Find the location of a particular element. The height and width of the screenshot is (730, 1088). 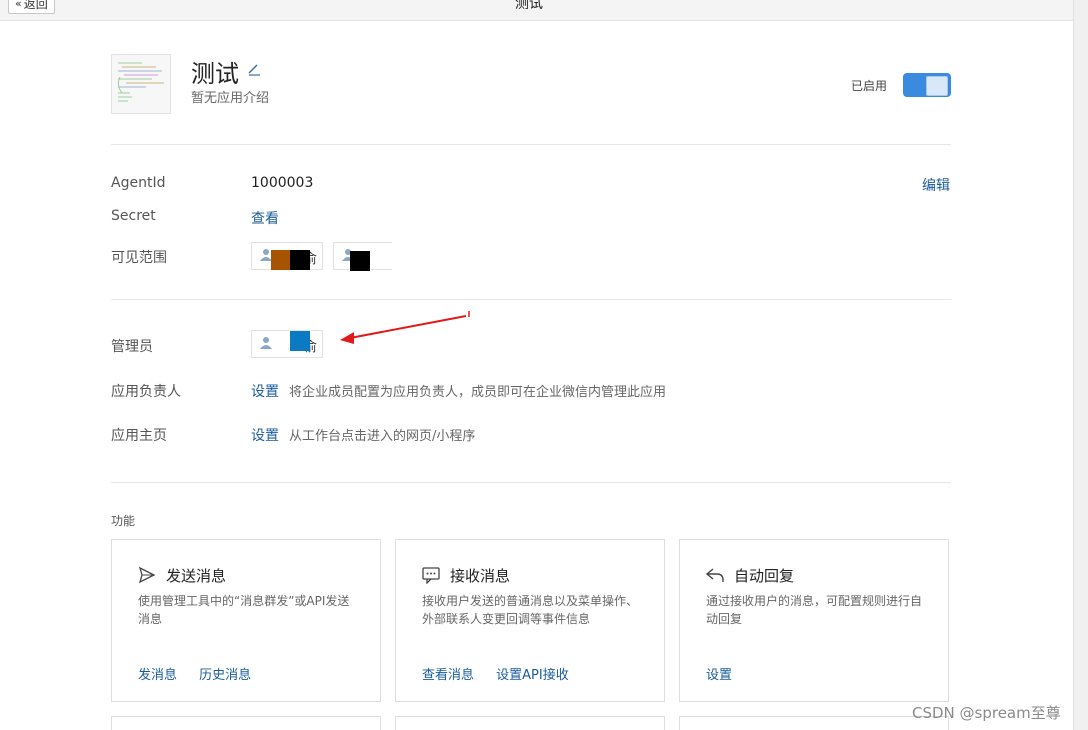

owner-label: 应用负责人 is located at coordinates (146, 392).